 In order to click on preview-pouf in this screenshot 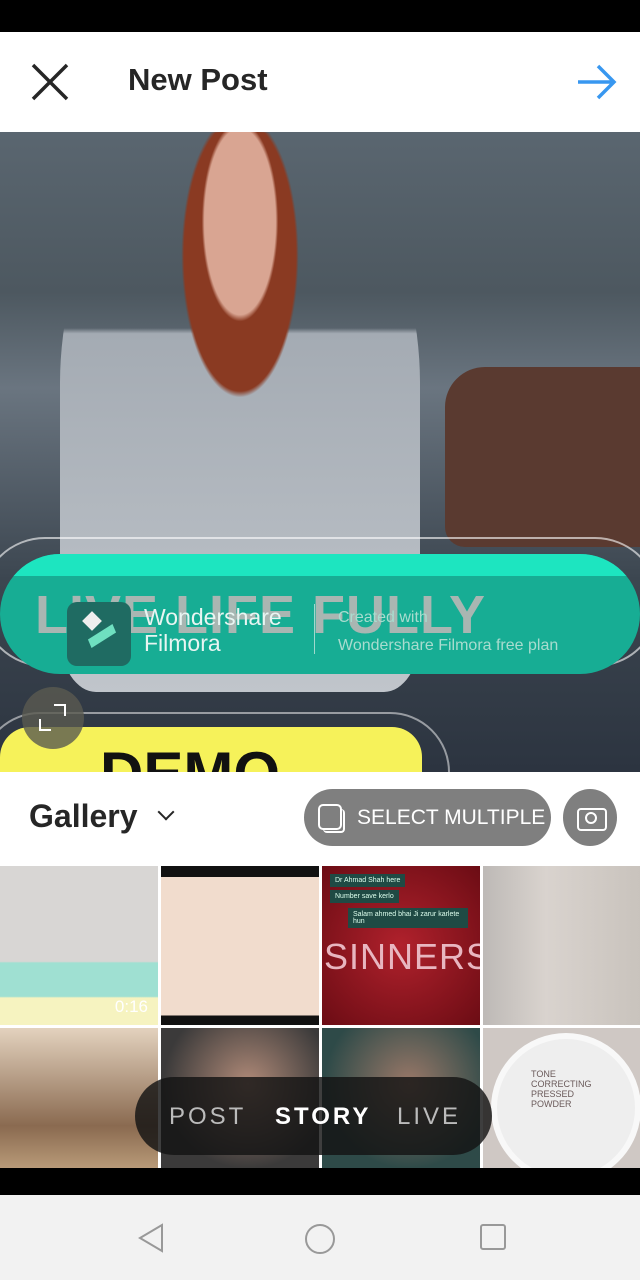, I will do `click(542, 457)`.